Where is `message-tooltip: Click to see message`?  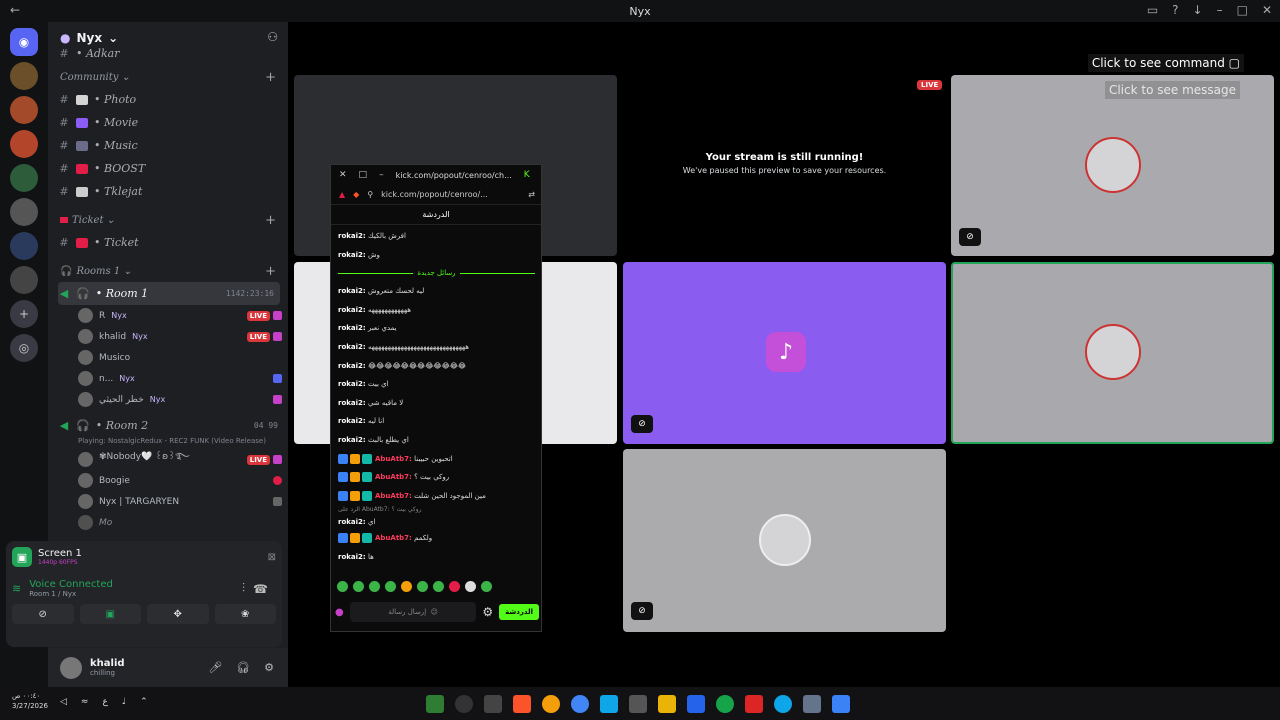 message-tooltip: Click to see message is located at coordinates (1172, 90).